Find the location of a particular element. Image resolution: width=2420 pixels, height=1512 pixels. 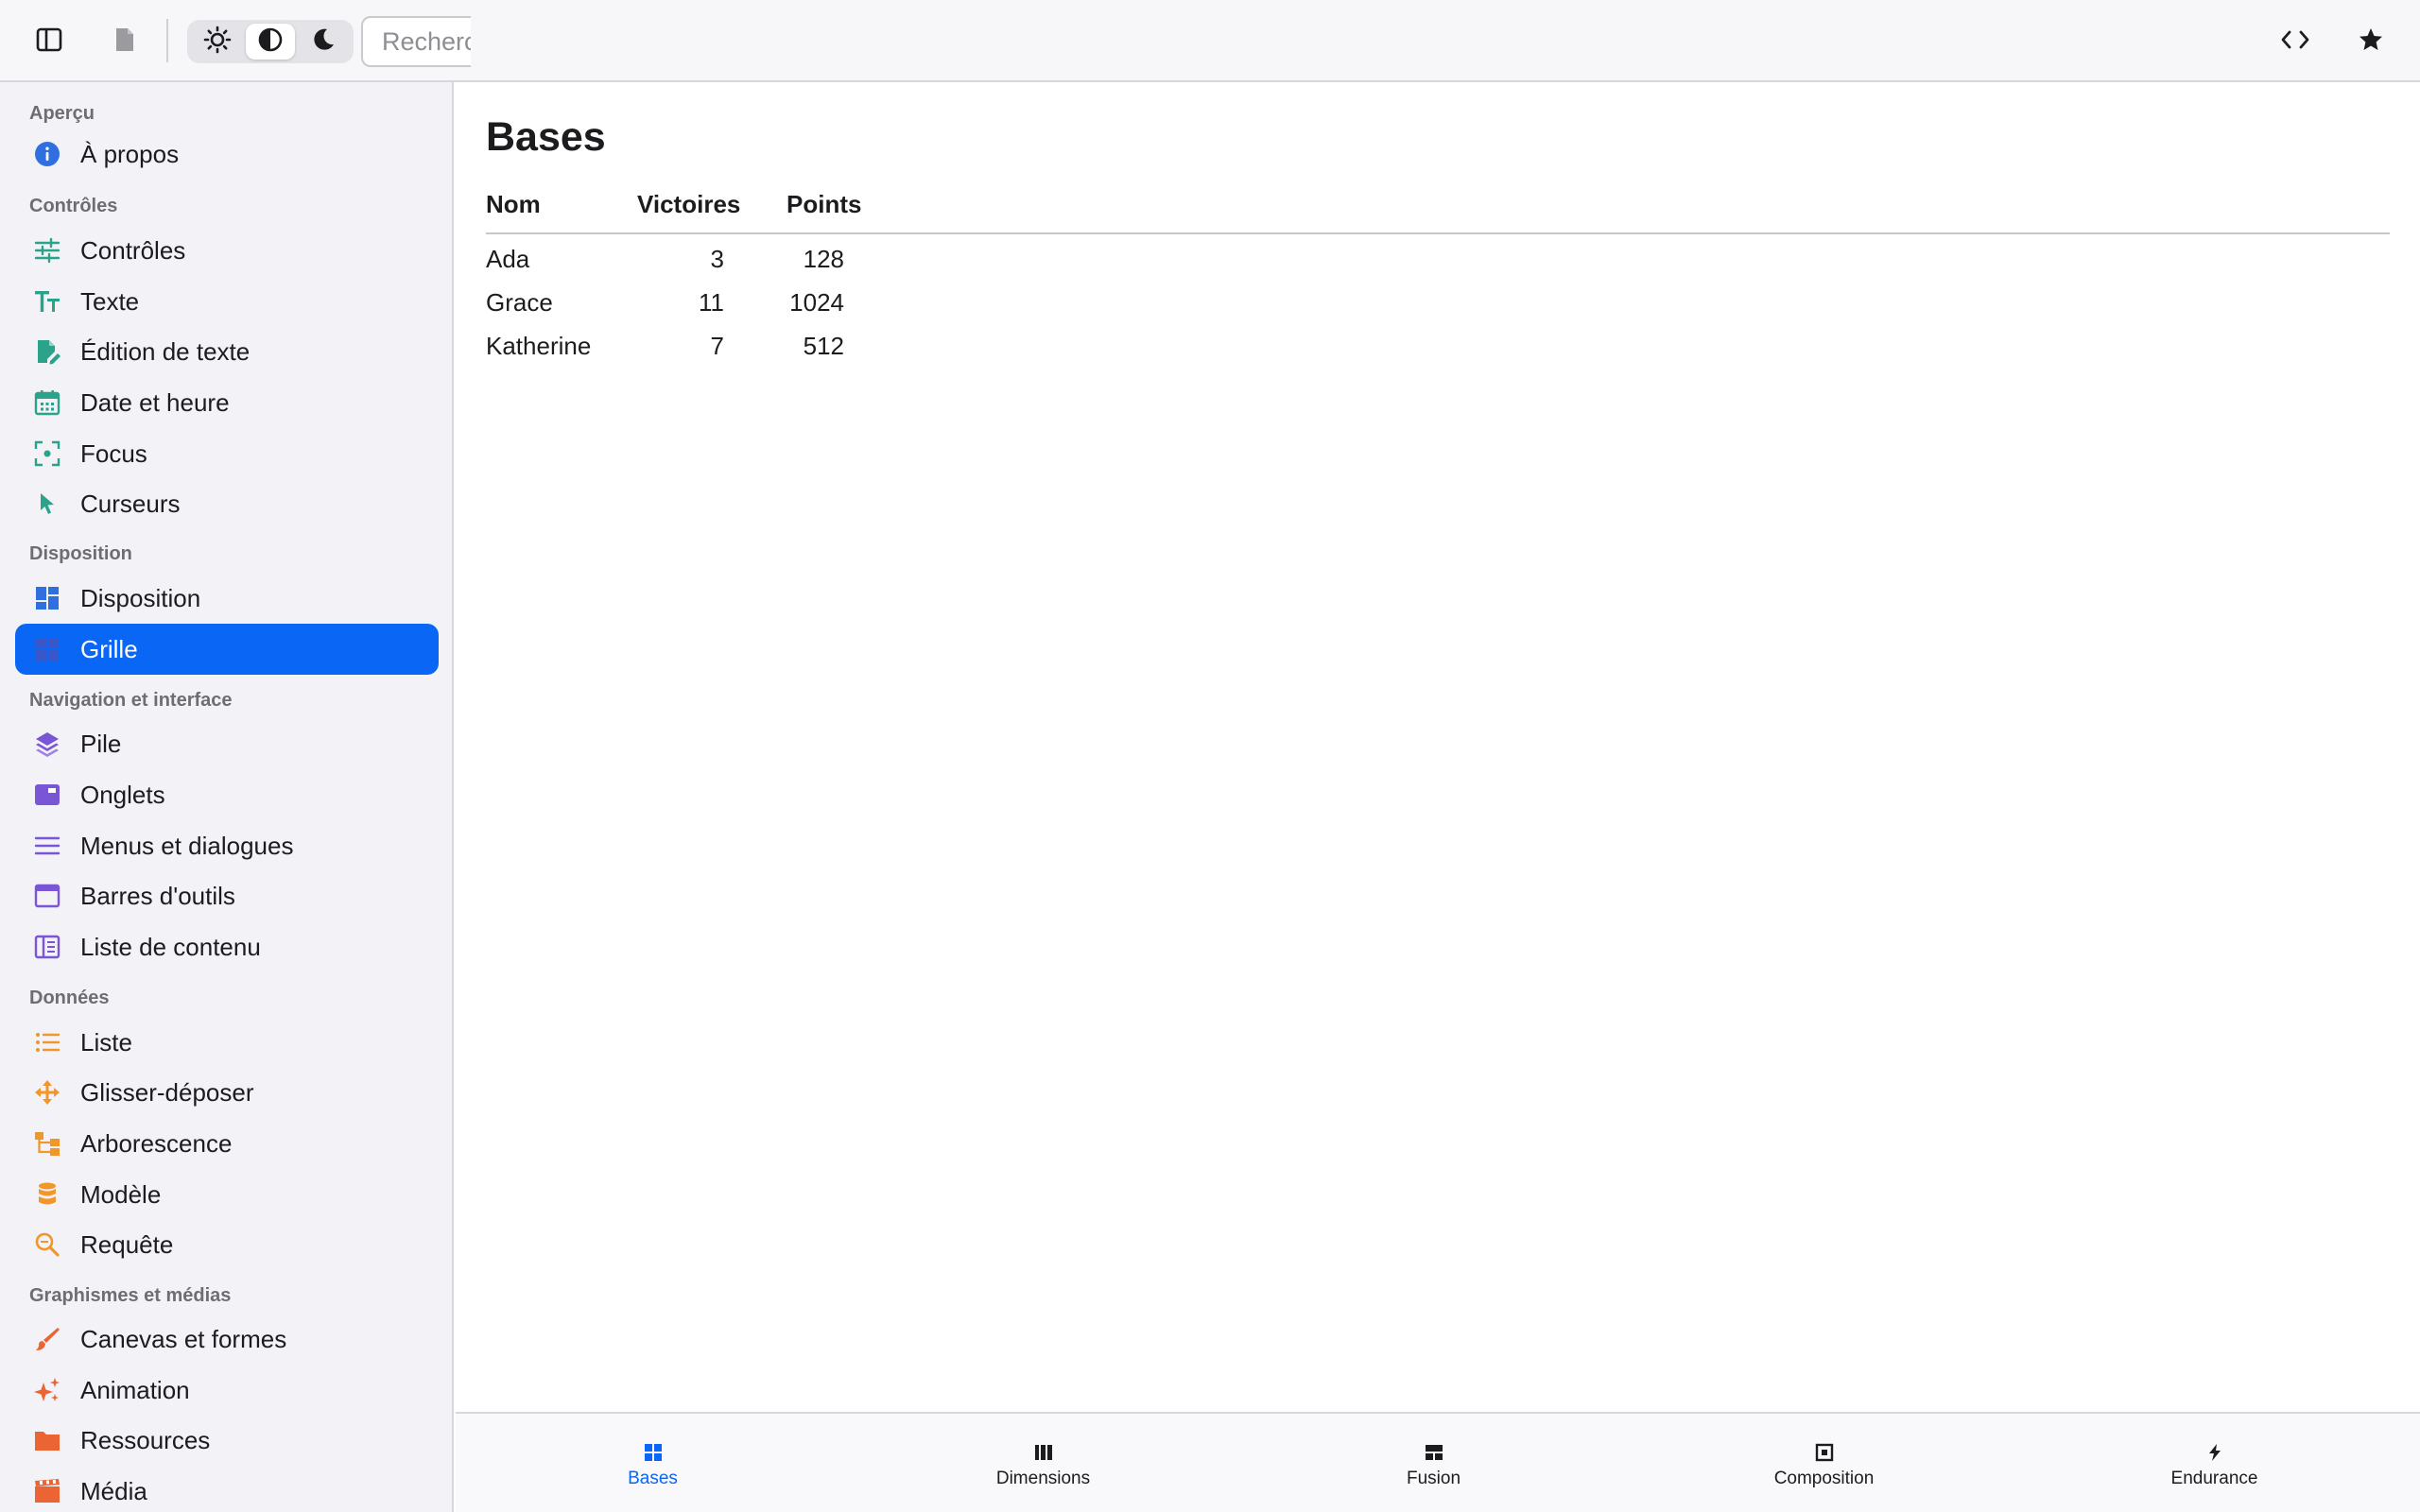

sidebar-item-label: Menus et dialogues is located at coordinates (187, 845).